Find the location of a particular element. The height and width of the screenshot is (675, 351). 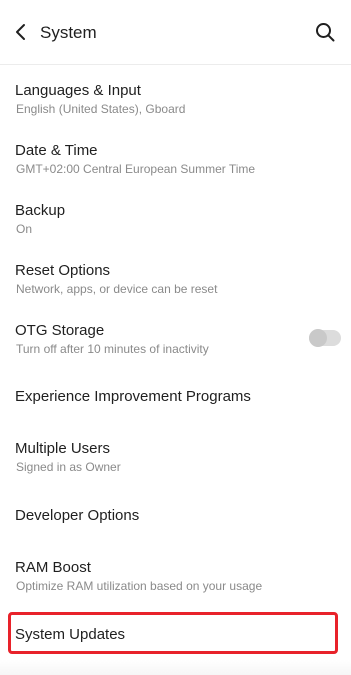

settings-item-subtitle: Network, apps, or device can be reset is located at coordinates (117, 289).